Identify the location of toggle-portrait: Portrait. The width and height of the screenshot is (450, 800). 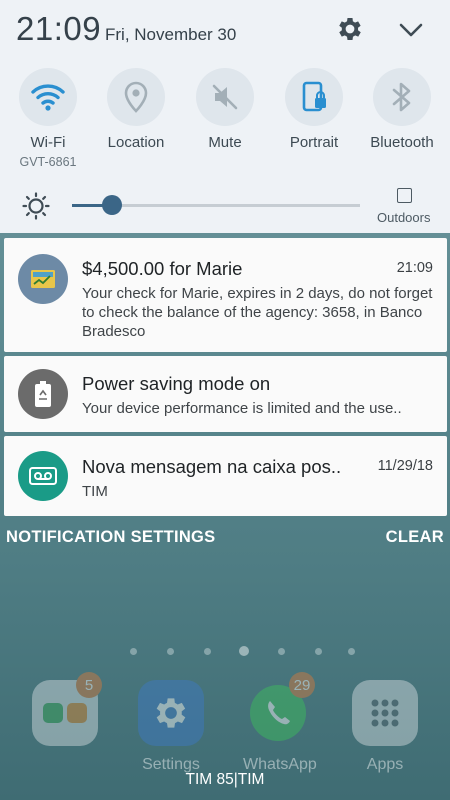
(314, 109).